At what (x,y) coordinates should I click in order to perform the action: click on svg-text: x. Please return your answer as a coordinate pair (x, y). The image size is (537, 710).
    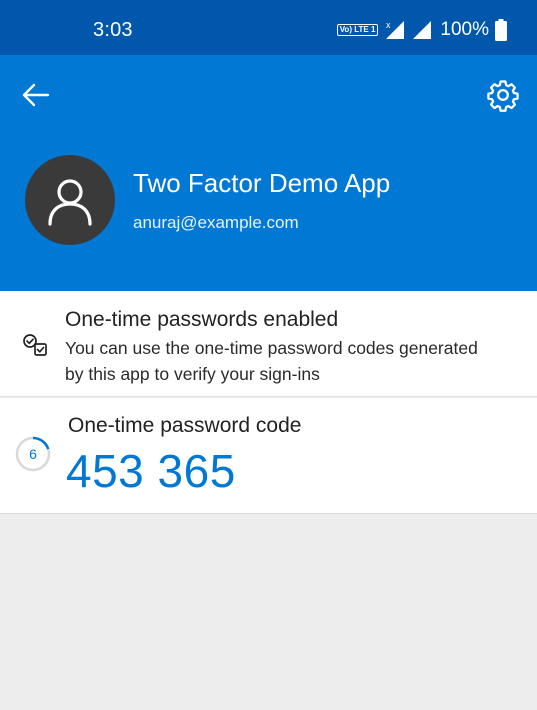
    Looking at the image, I should click on (388, 25).